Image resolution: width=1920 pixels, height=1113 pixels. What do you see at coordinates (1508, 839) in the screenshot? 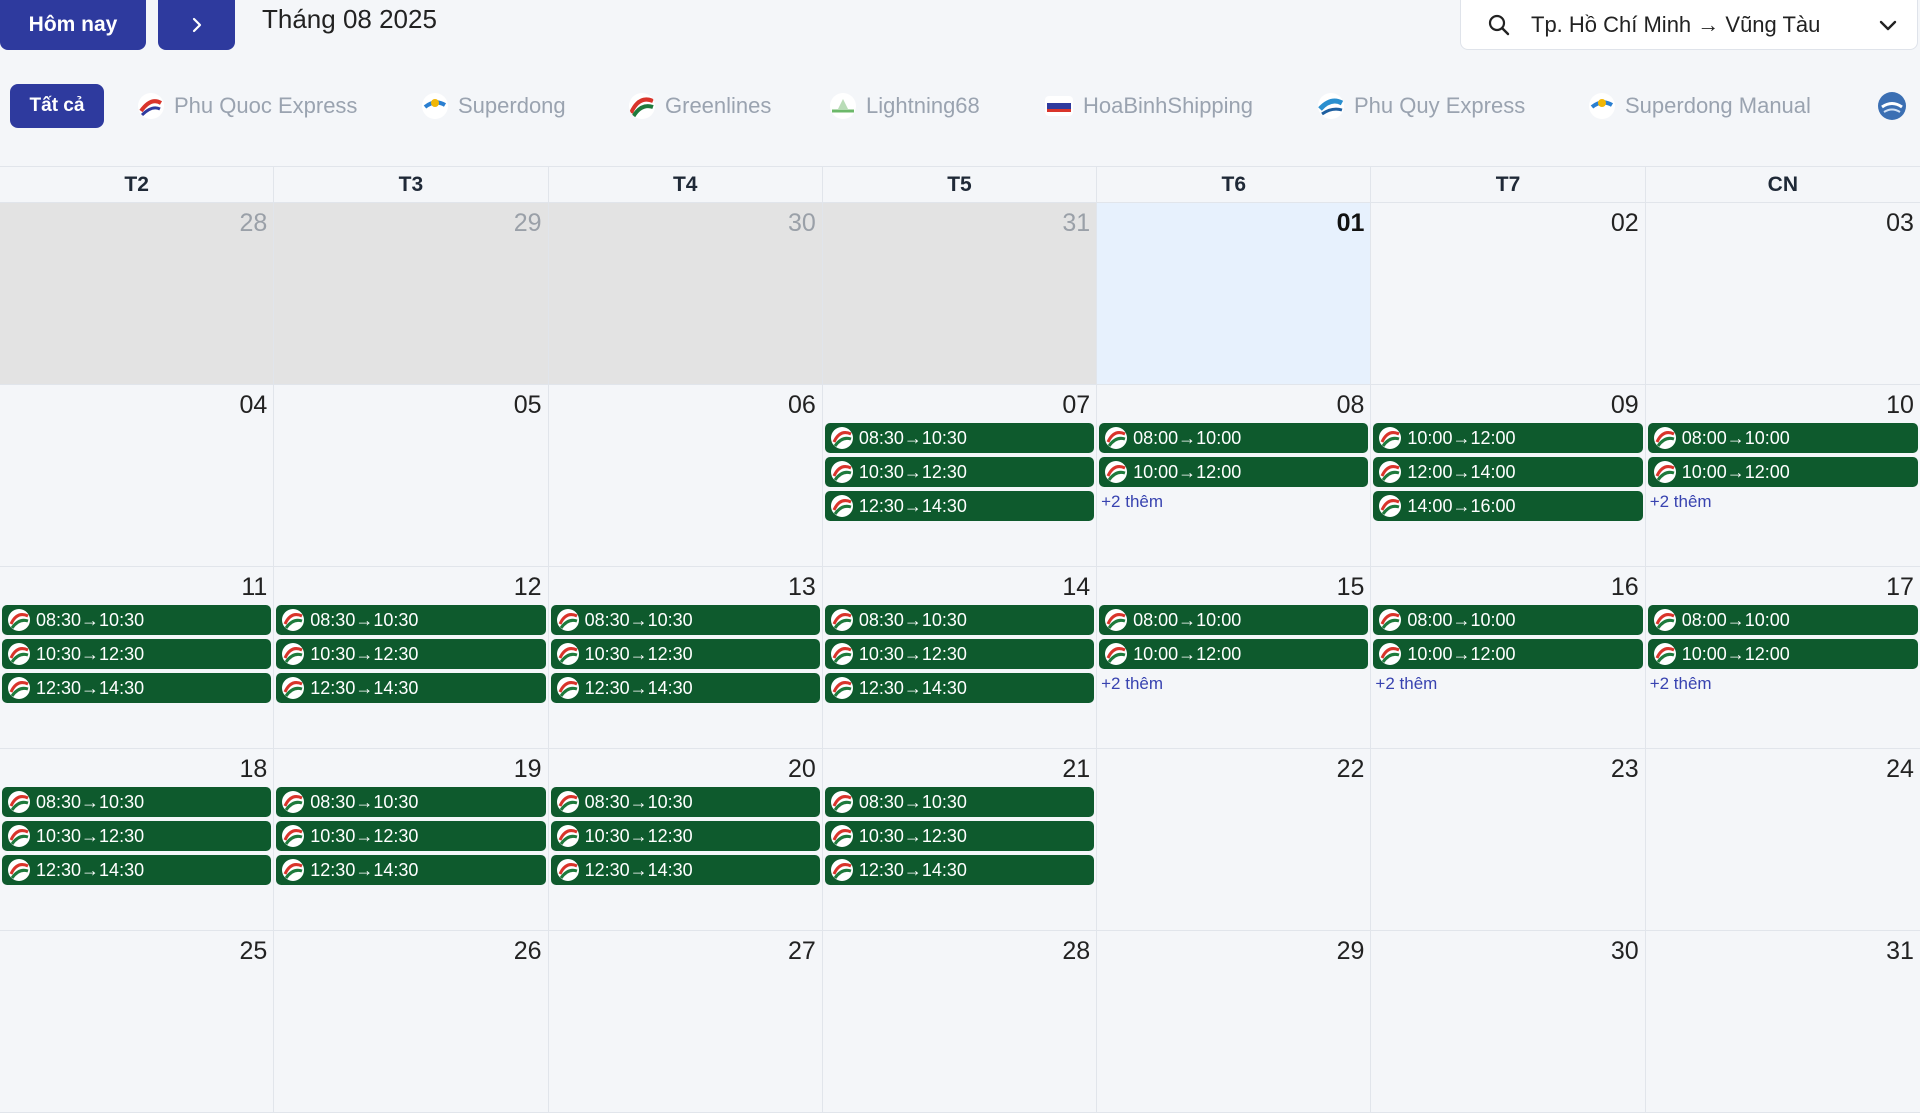
I see `calendar-day-cell: 23` at bounding box center [1508, 839].